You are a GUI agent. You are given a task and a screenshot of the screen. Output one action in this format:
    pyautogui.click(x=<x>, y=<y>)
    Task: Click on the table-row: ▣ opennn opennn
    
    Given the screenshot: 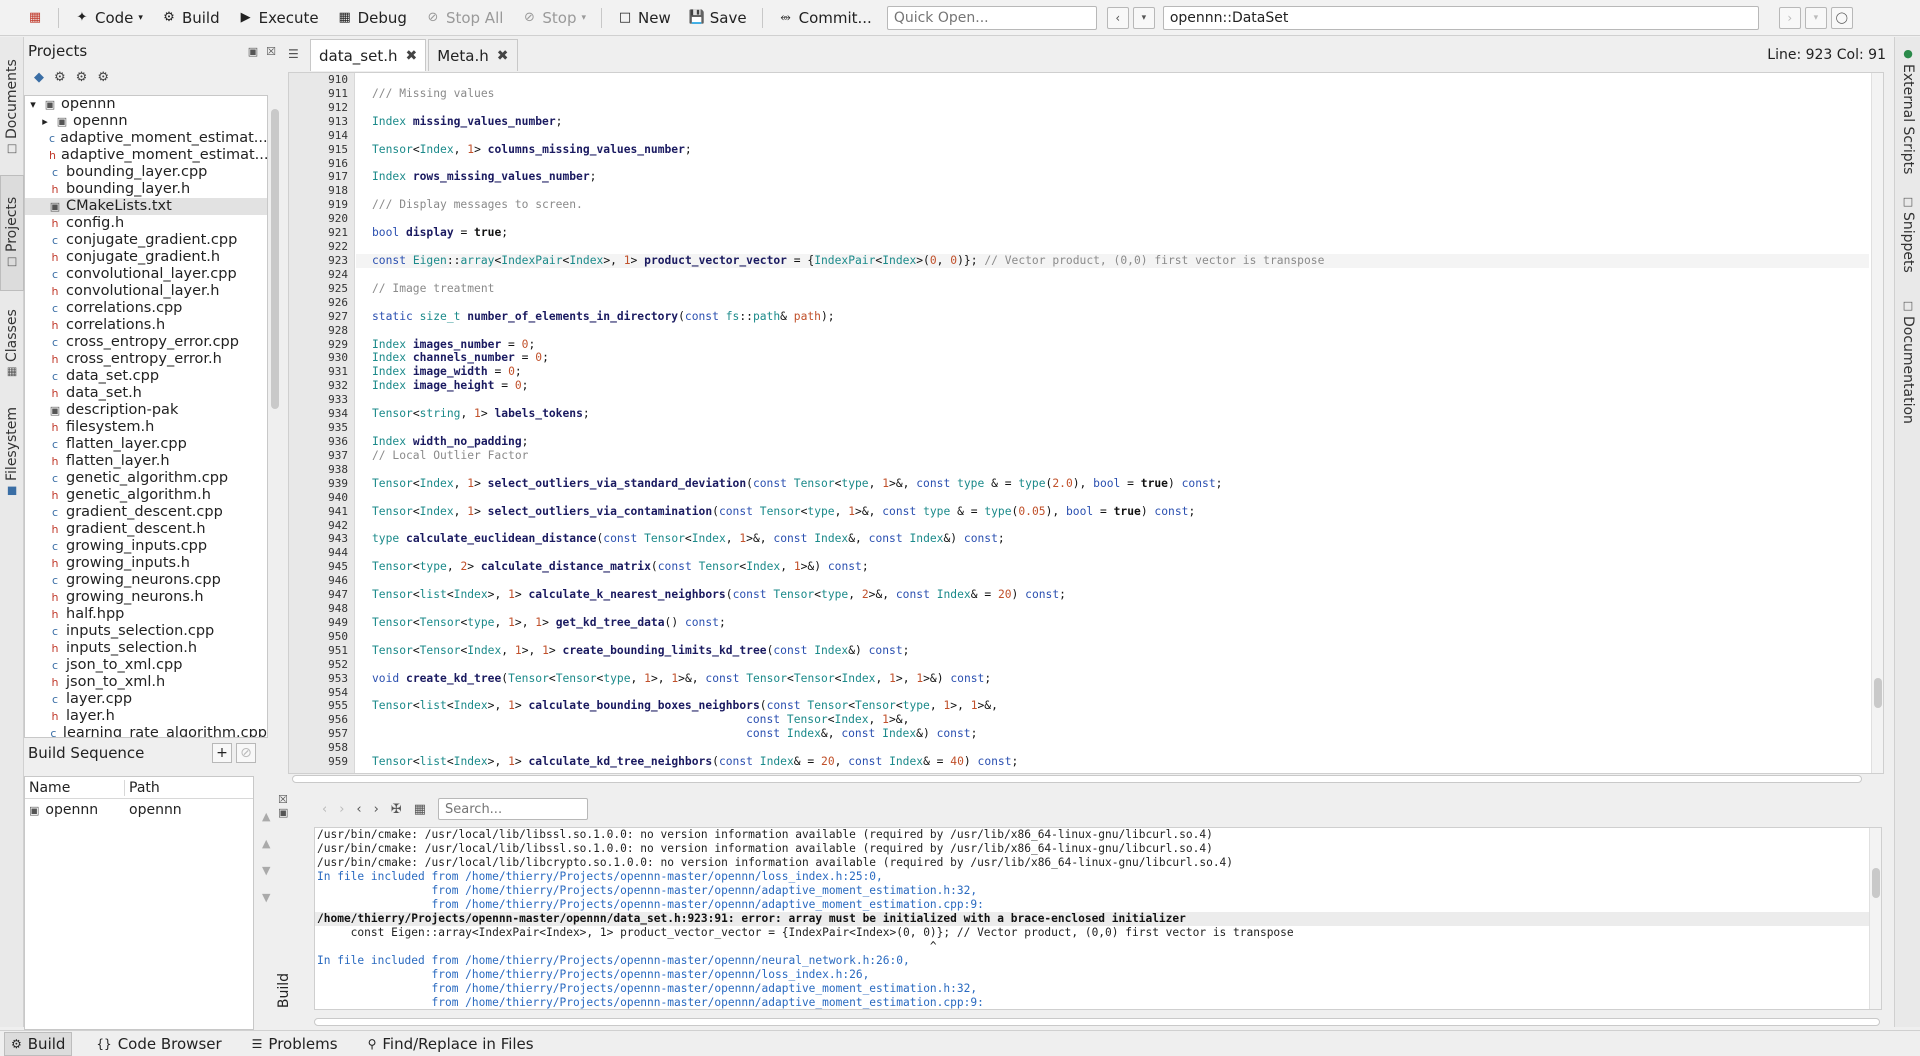 What is the action you would take?
    pyautogui.click(x=139, y=810)
    